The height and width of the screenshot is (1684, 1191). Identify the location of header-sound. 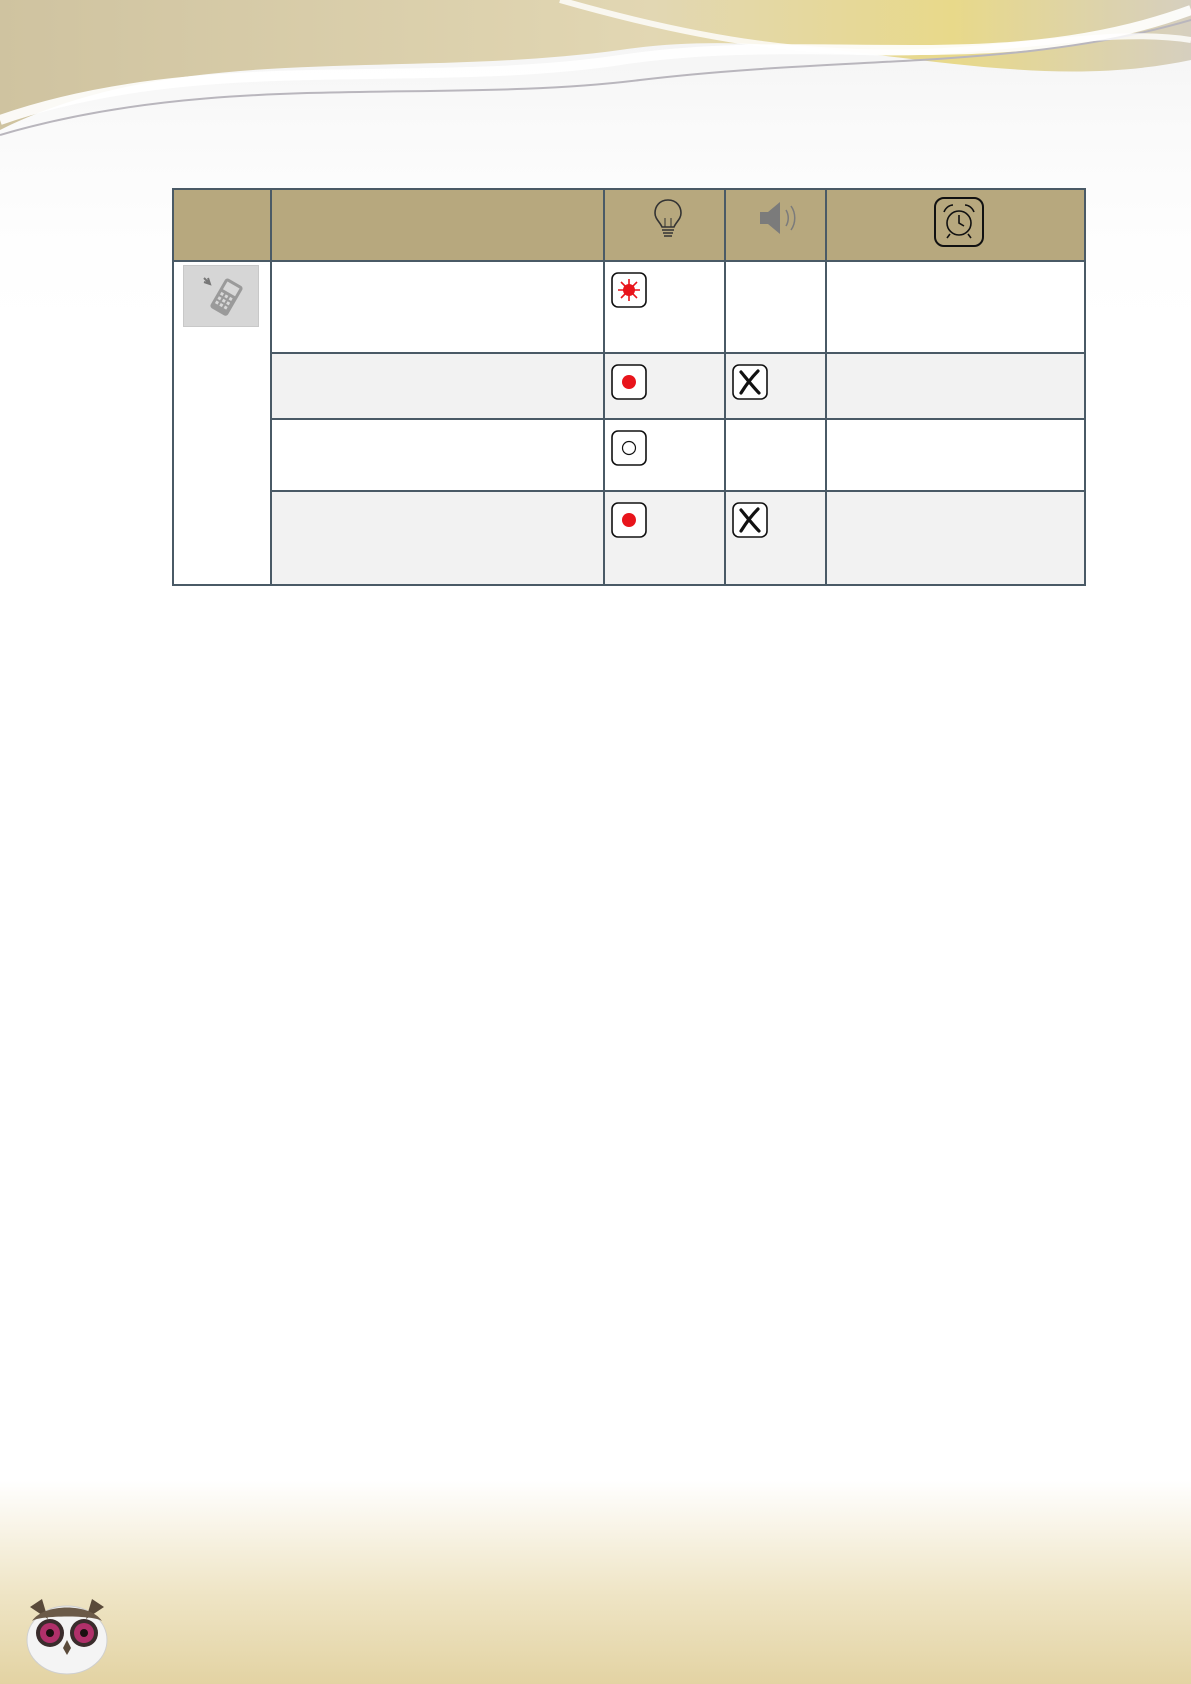
(775, 225).